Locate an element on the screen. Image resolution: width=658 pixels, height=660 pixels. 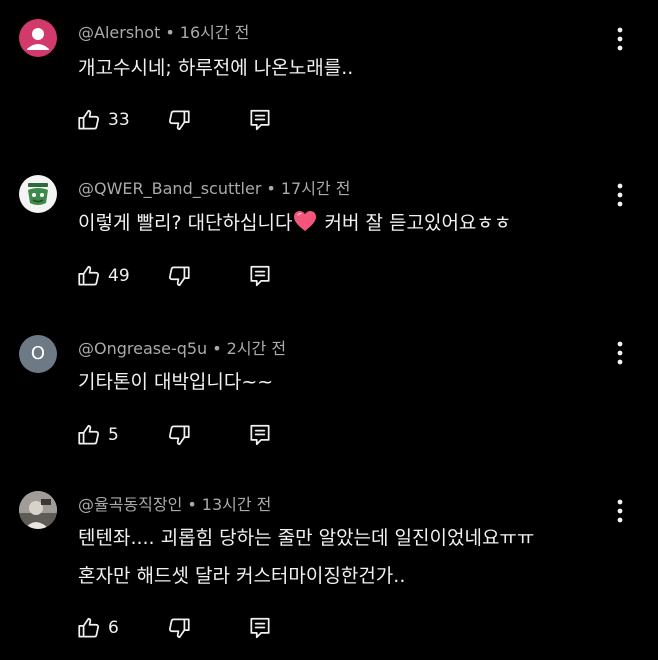
author-handle: @율곡동직장인 is located at coordinates (130, 504).